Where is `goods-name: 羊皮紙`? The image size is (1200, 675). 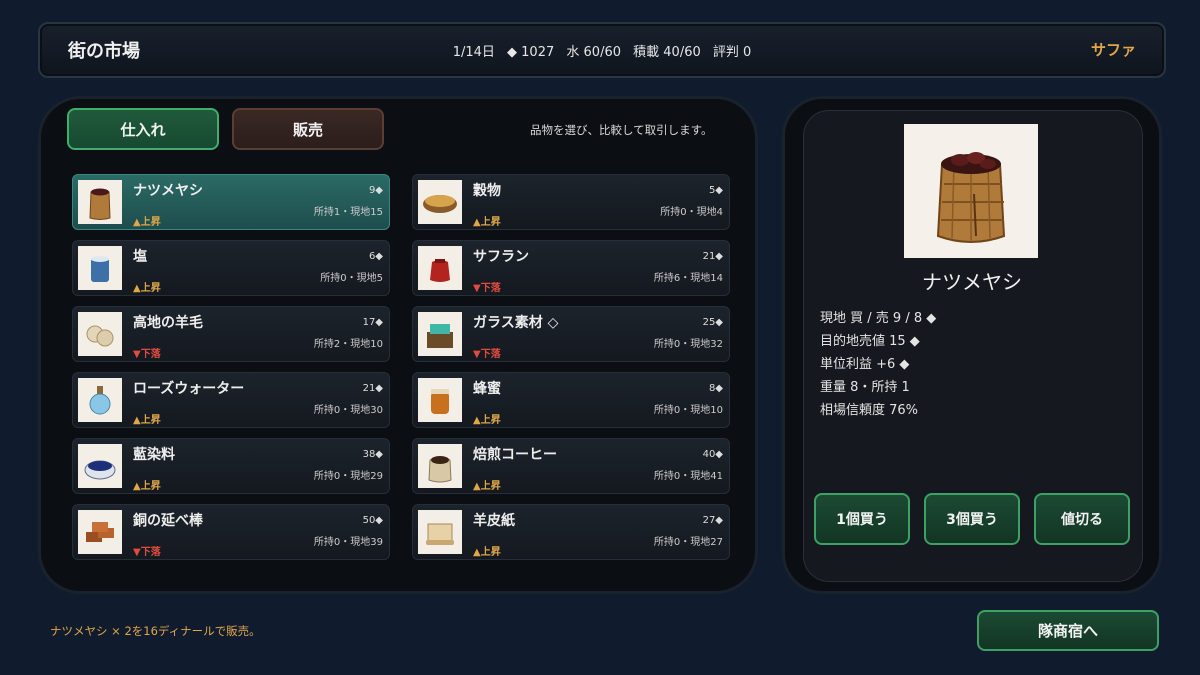
goods-name: 羊皮紙 is located at coordinates (494, 521).